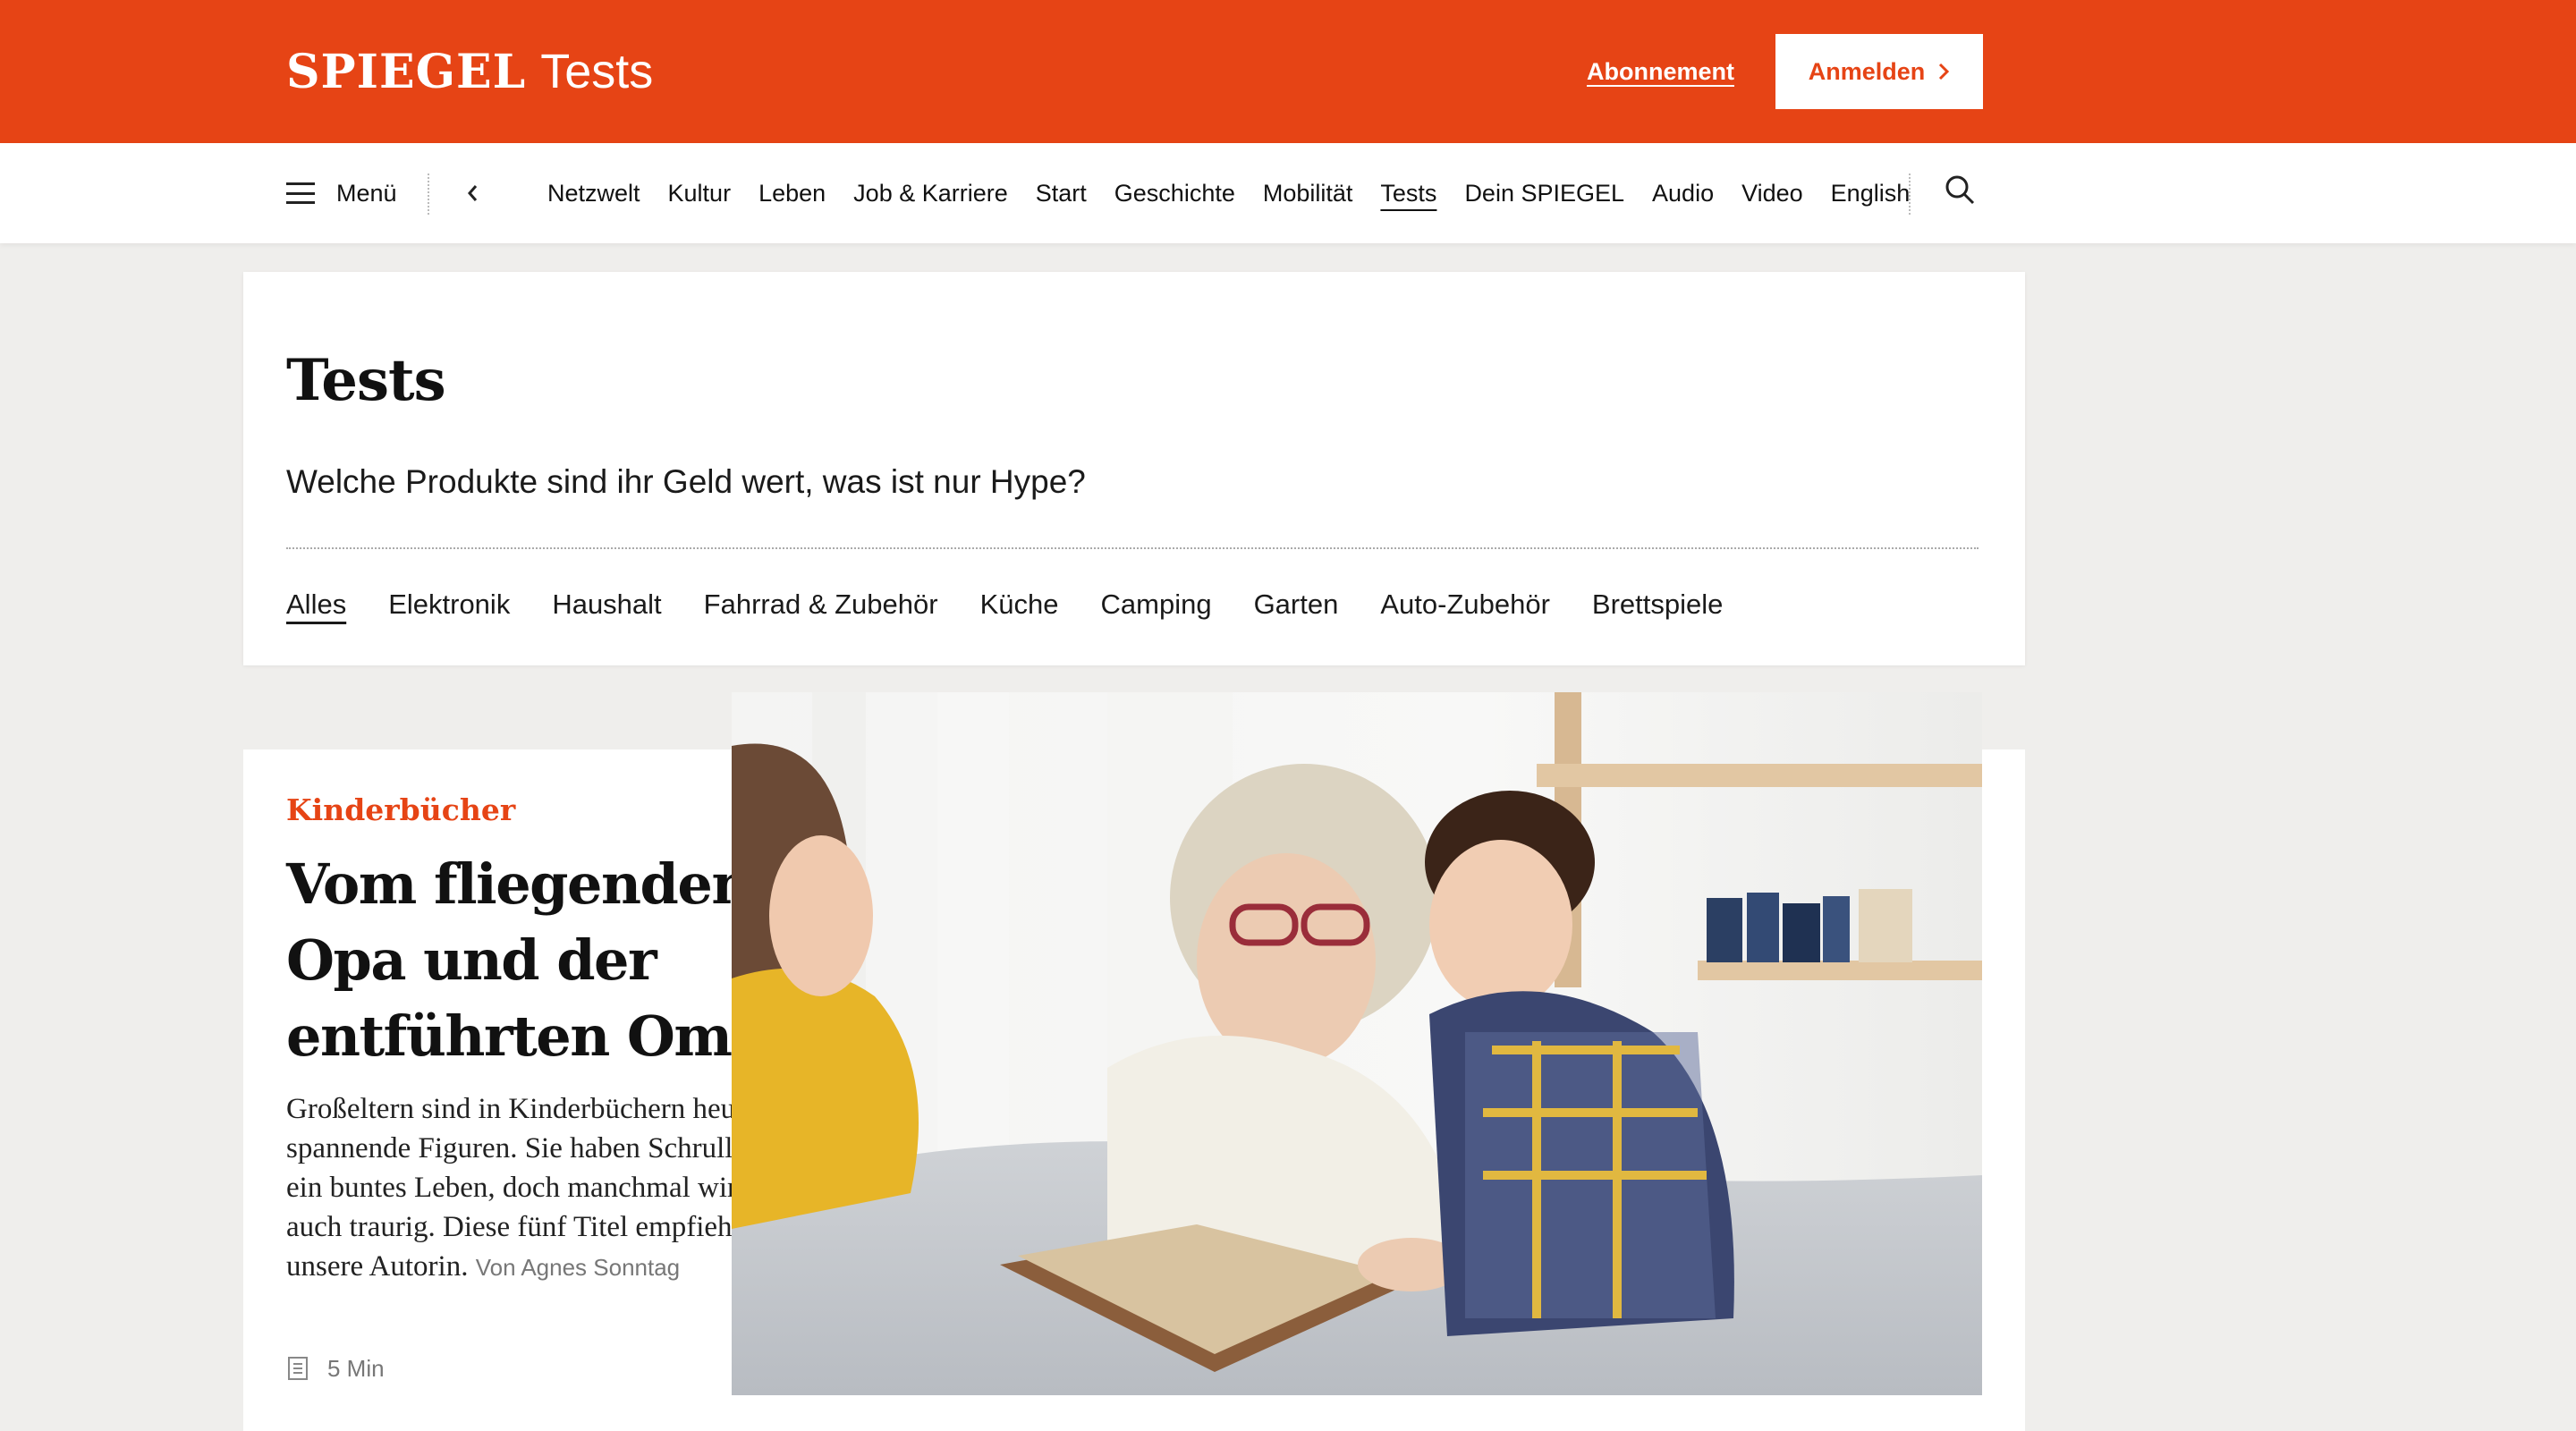 This screenshot has width=2576, height=1431. What do you see at coordinates (1288, 72) in the screenshot?
I see `top-bar: SPIEGEL Tests Abonnement Anmelden` at bounding box center [1288, 72].